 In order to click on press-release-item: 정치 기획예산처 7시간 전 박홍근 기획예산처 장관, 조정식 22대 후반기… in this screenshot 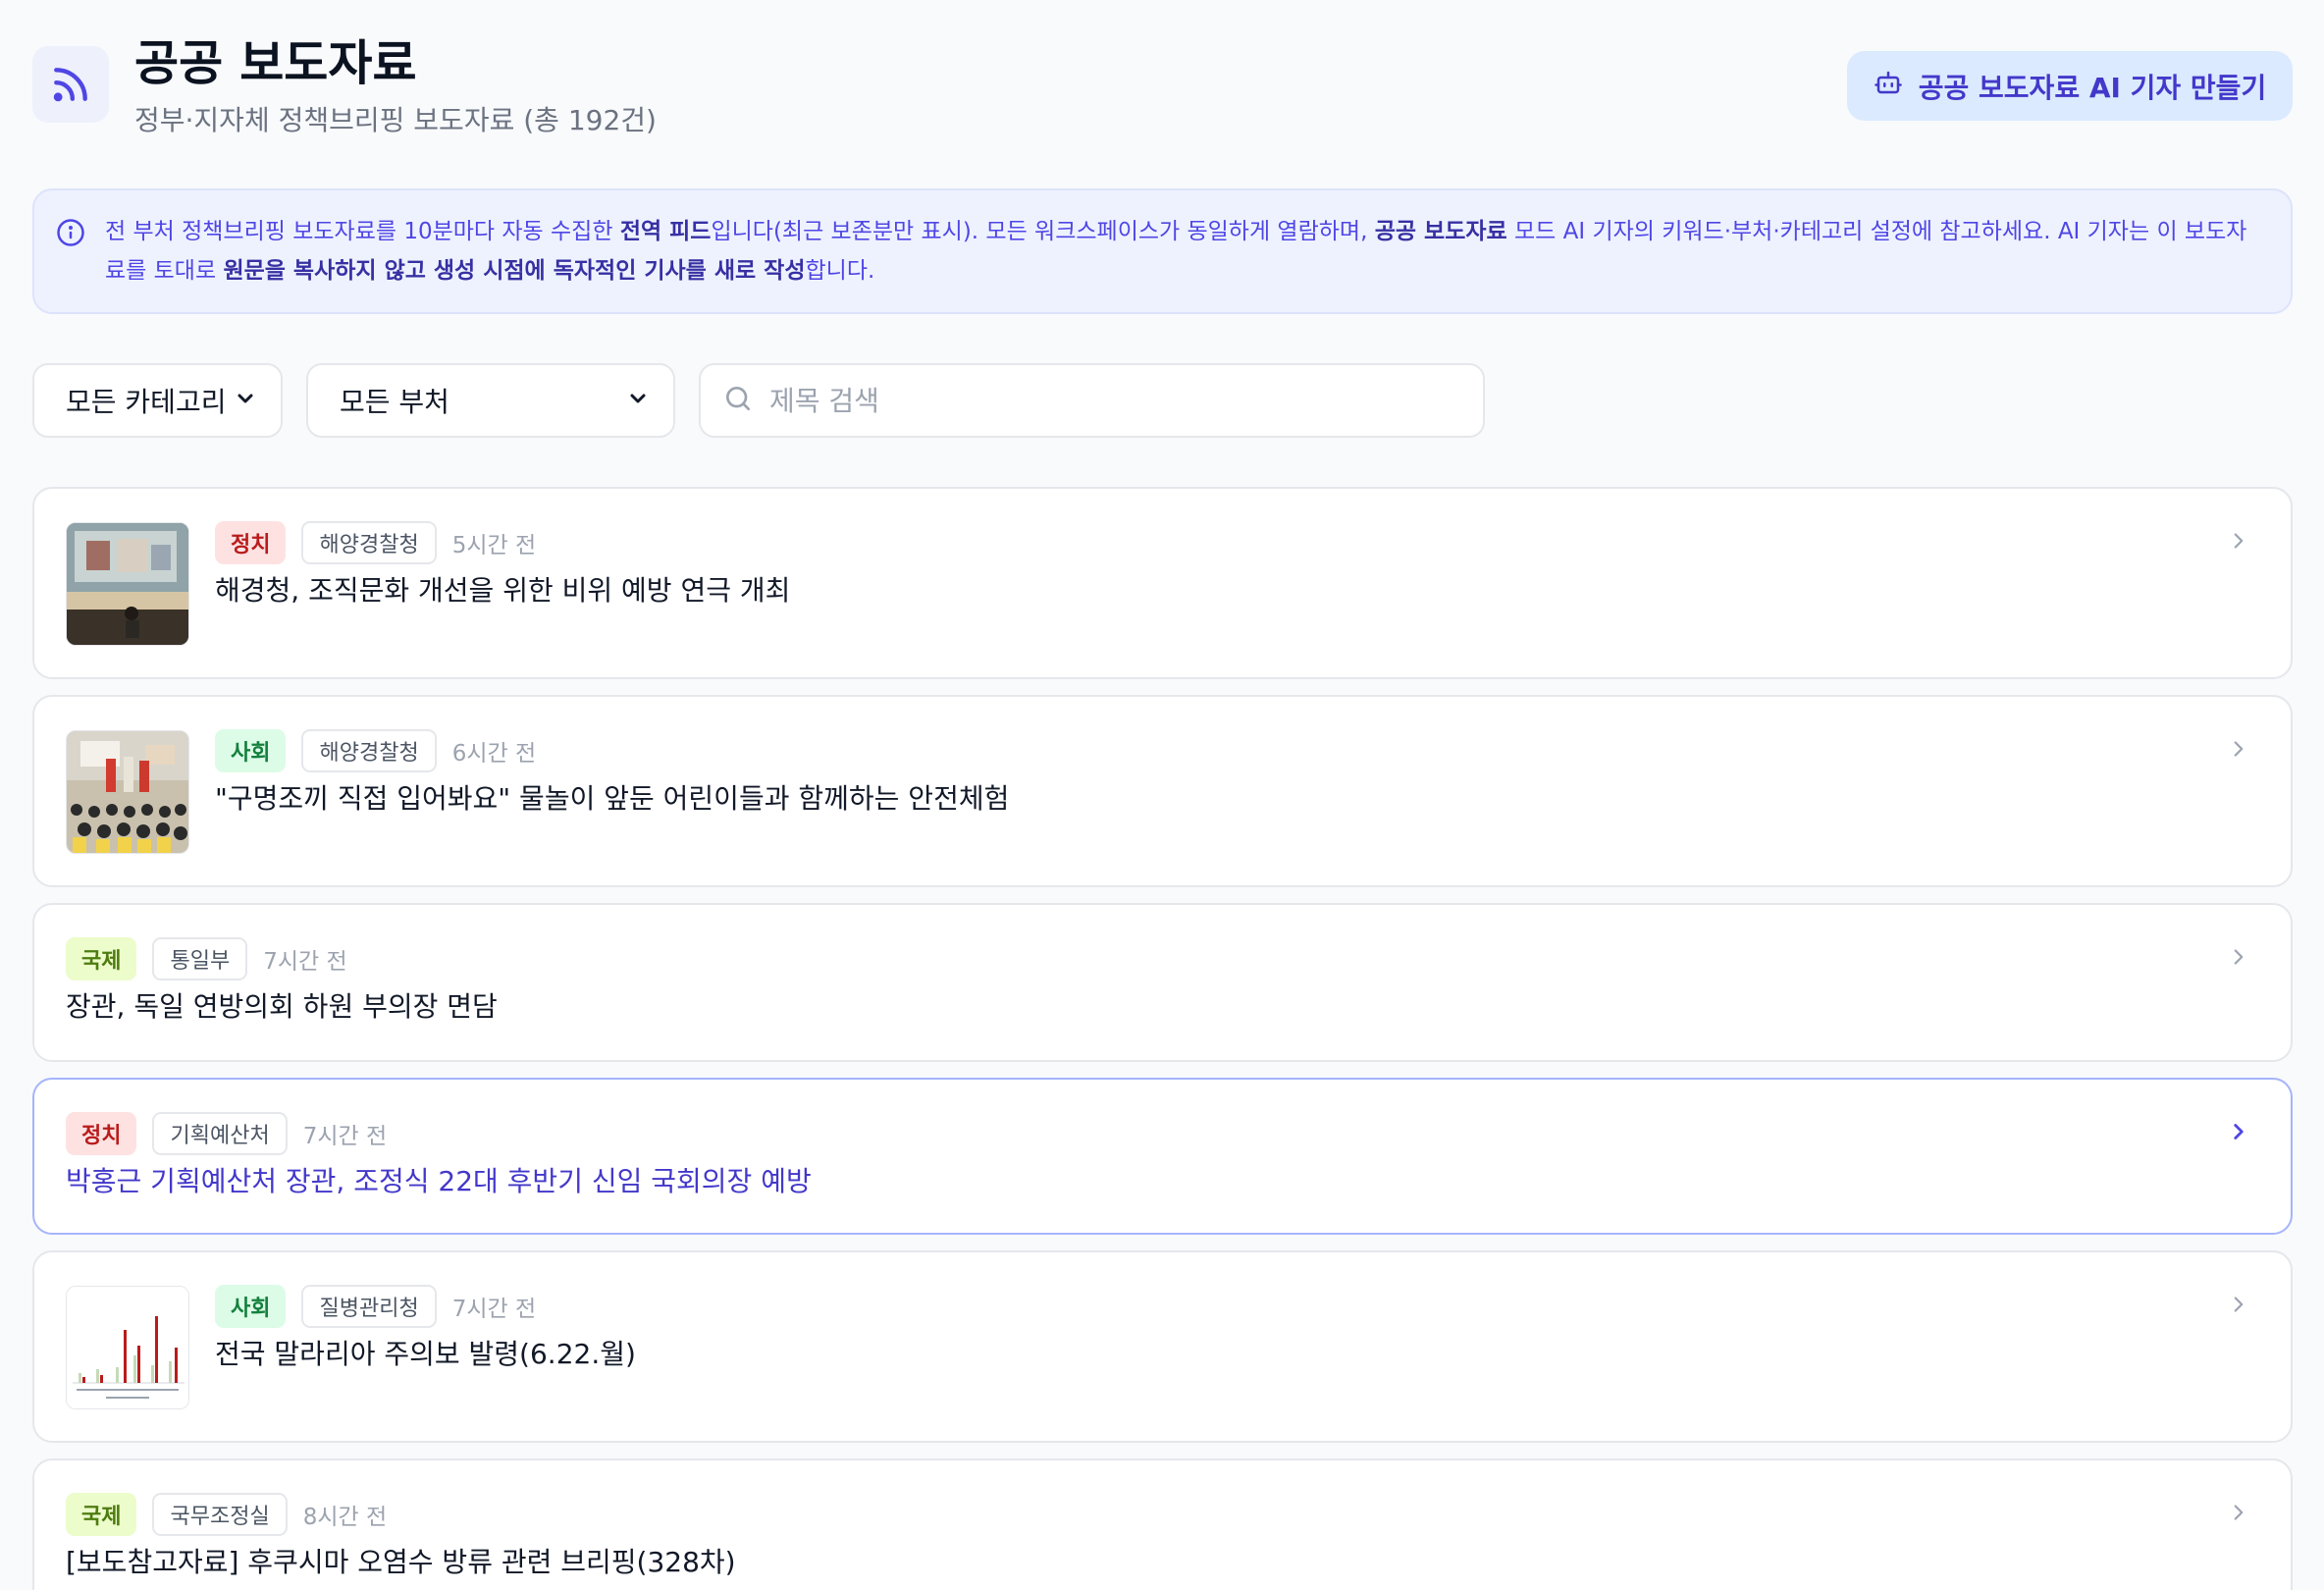, I will do `click(1162, 1156)`.